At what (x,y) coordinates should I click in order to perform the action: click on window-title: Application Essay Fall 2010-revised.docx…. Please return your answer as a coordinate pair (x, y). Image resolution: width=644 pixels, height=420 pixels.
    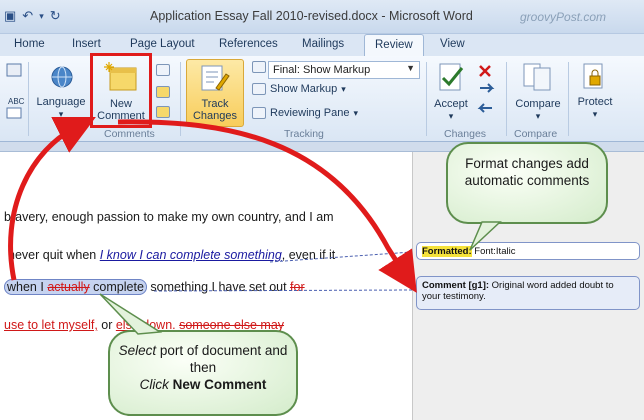
    Looking at the image, I should click on (311, 16).